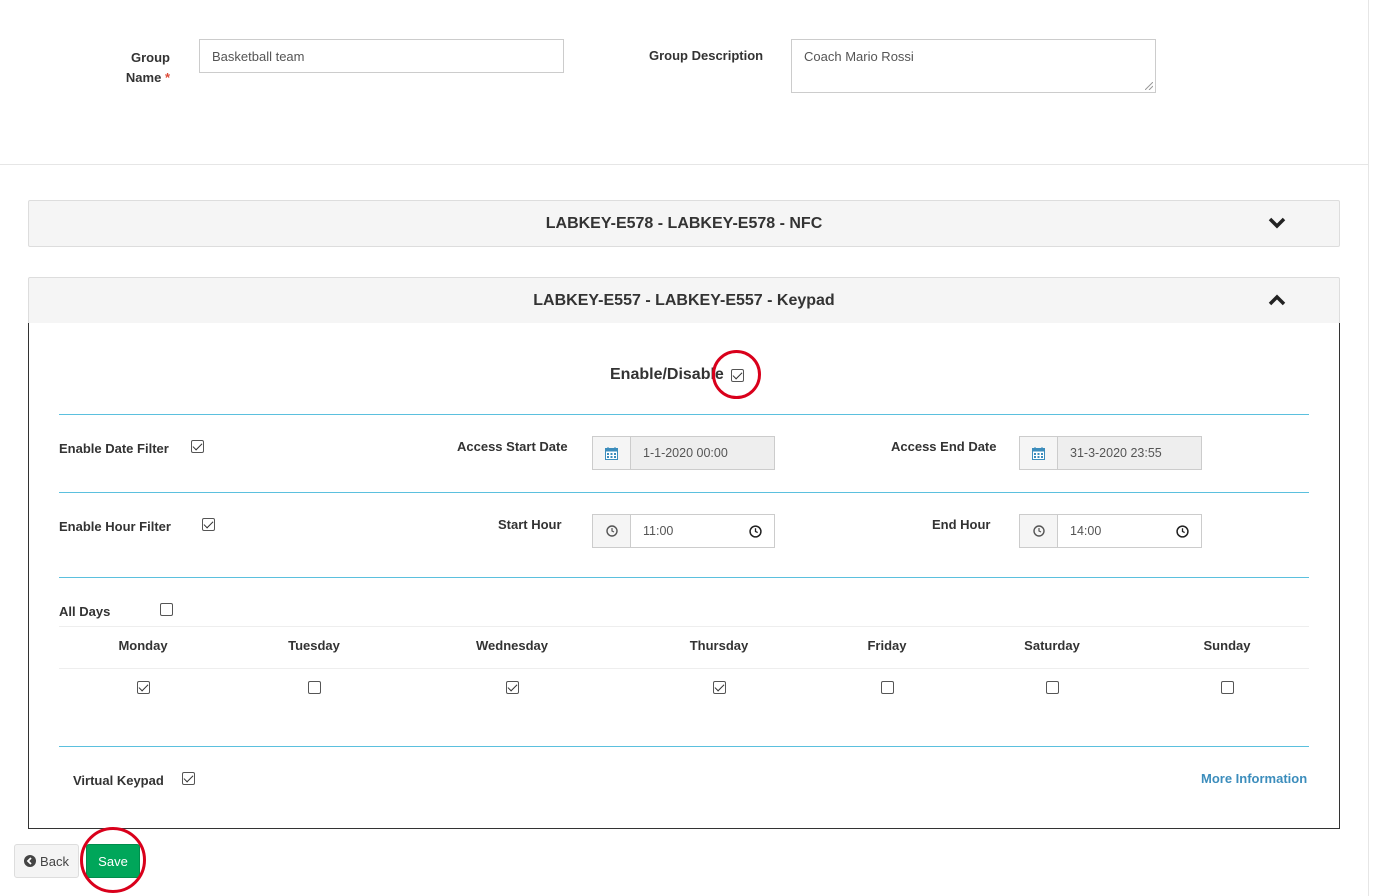 The height and width of the screenshot is (896, 1377). What do you see at coordinates (1116, 453) in the screenshot?
I see `access-end-date-value: 31-3-2020 23:55` at bounding box center [1116, 453].